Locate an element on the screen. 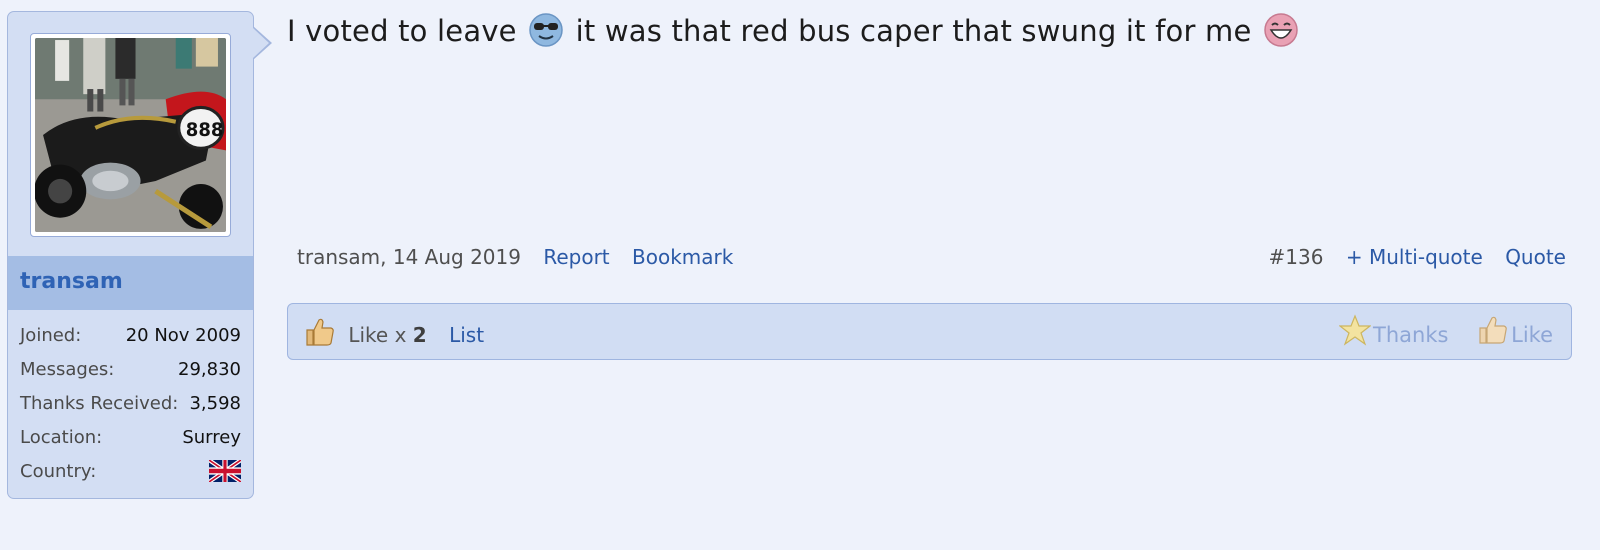 Image resolution: width=1600 pixels, height=550 pixels. star-icon is located at coordinates (1355, 330).